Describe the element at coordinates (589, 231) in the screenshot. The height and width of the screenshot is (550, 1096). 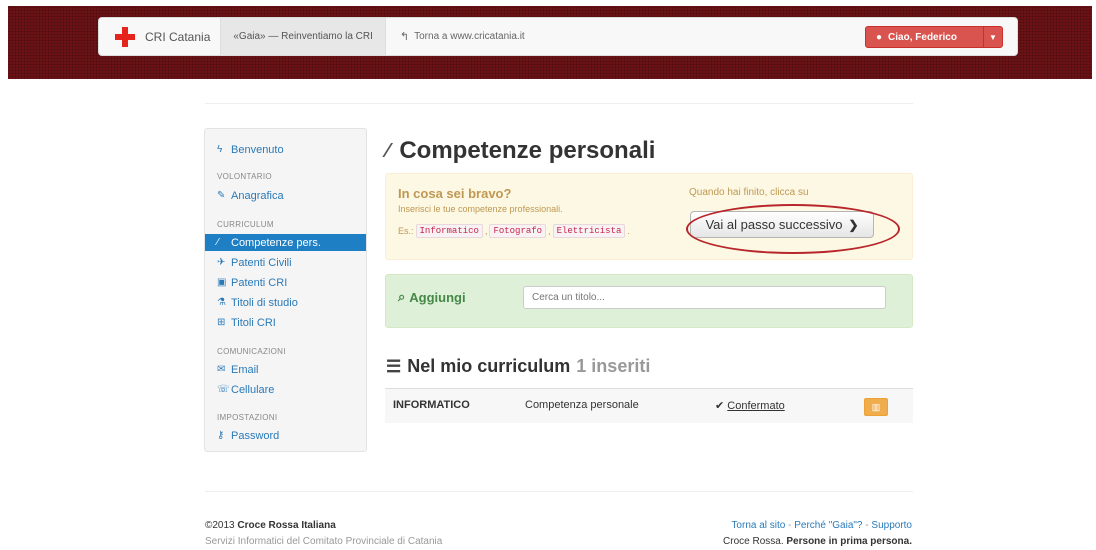
I see `example-tag: Elettricista` at that location.